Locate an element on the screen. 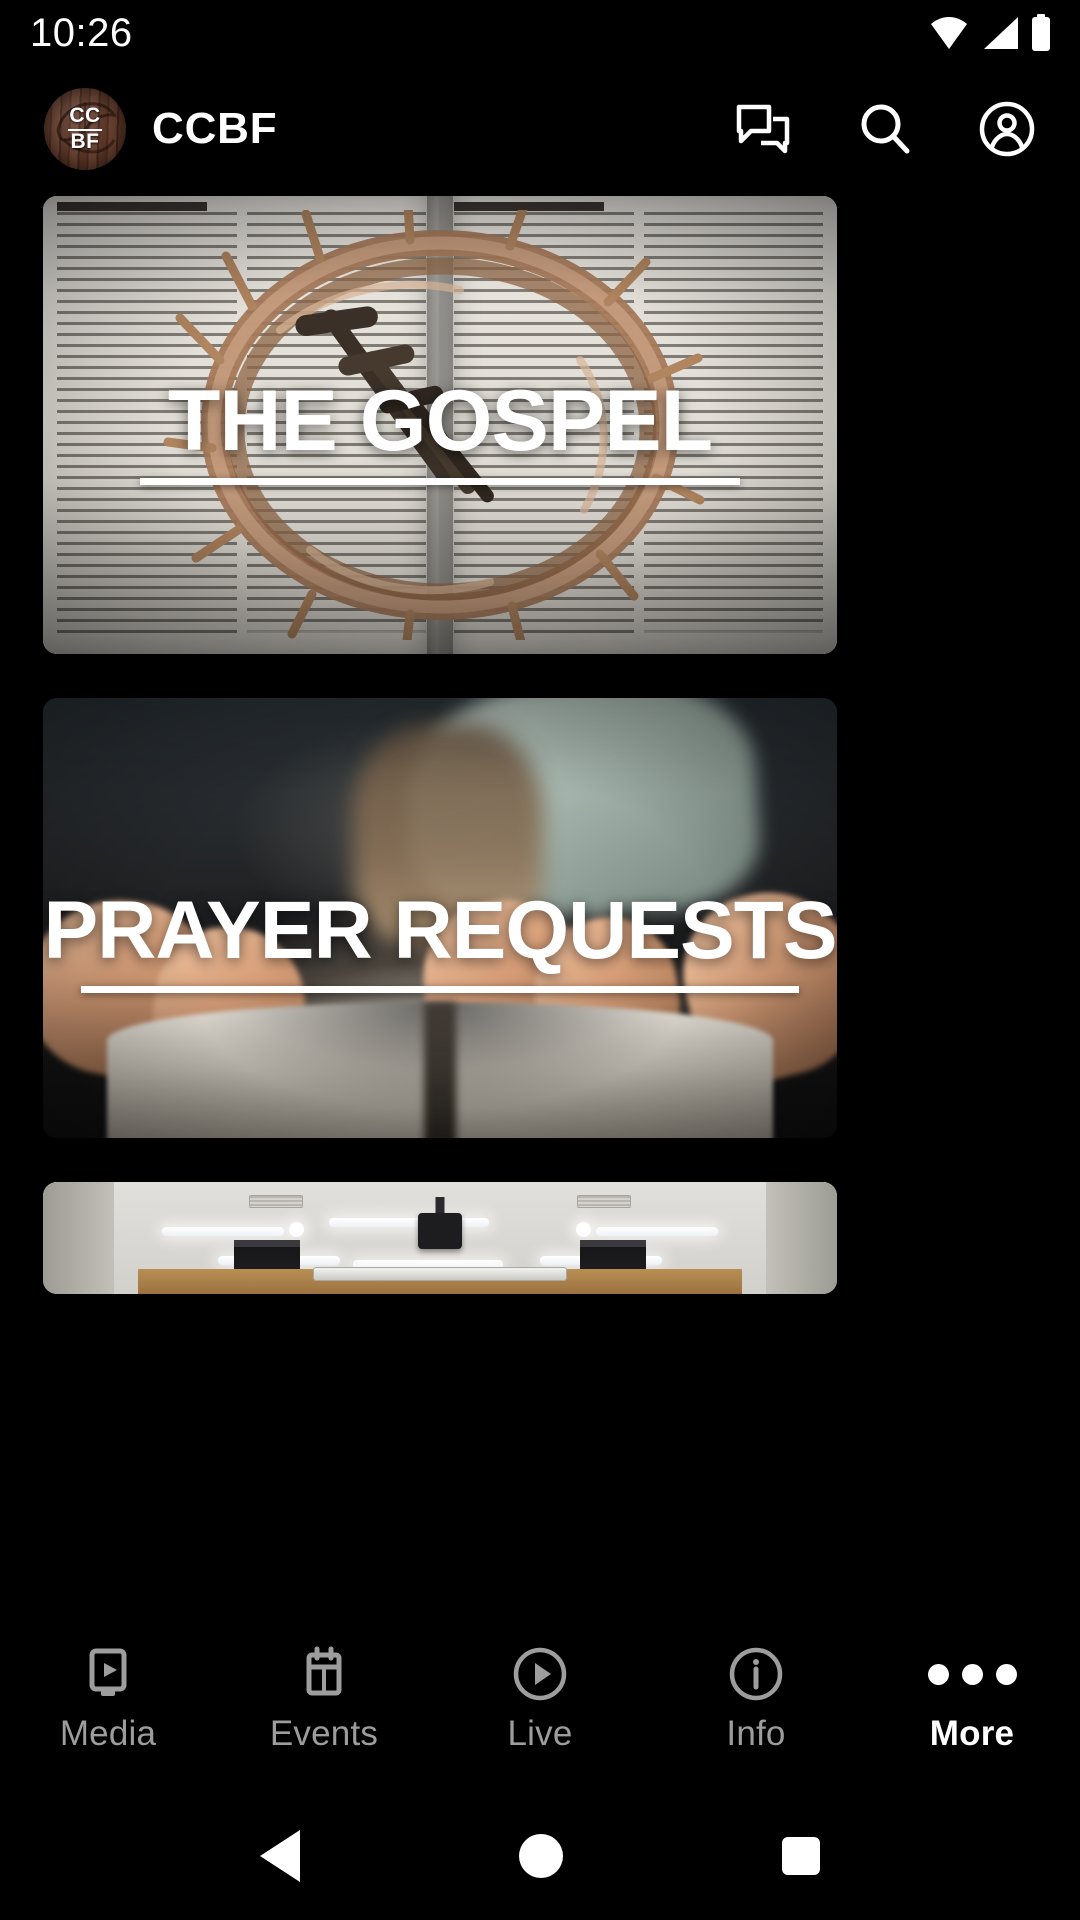 The width and height of the screenshot is (1080, 1920). account-icon is located at coordinates (1007, 129).